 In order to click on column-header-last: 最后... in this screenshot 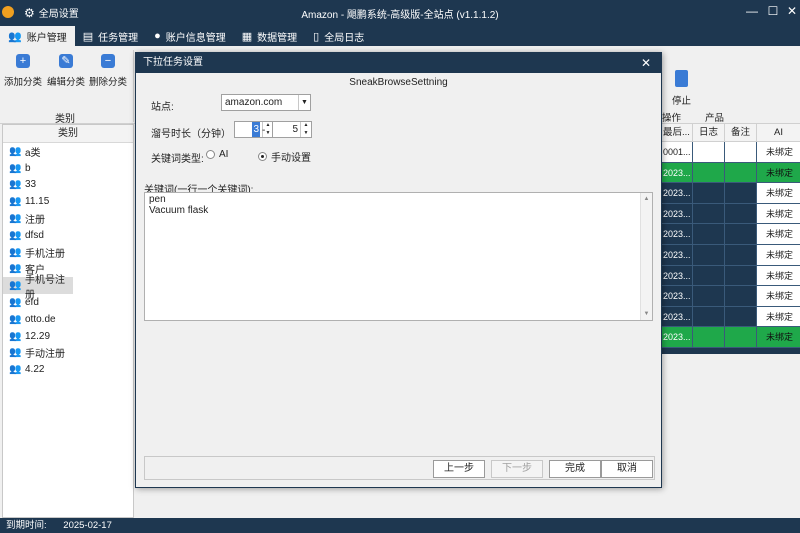, I will do `click(676, 132)`.